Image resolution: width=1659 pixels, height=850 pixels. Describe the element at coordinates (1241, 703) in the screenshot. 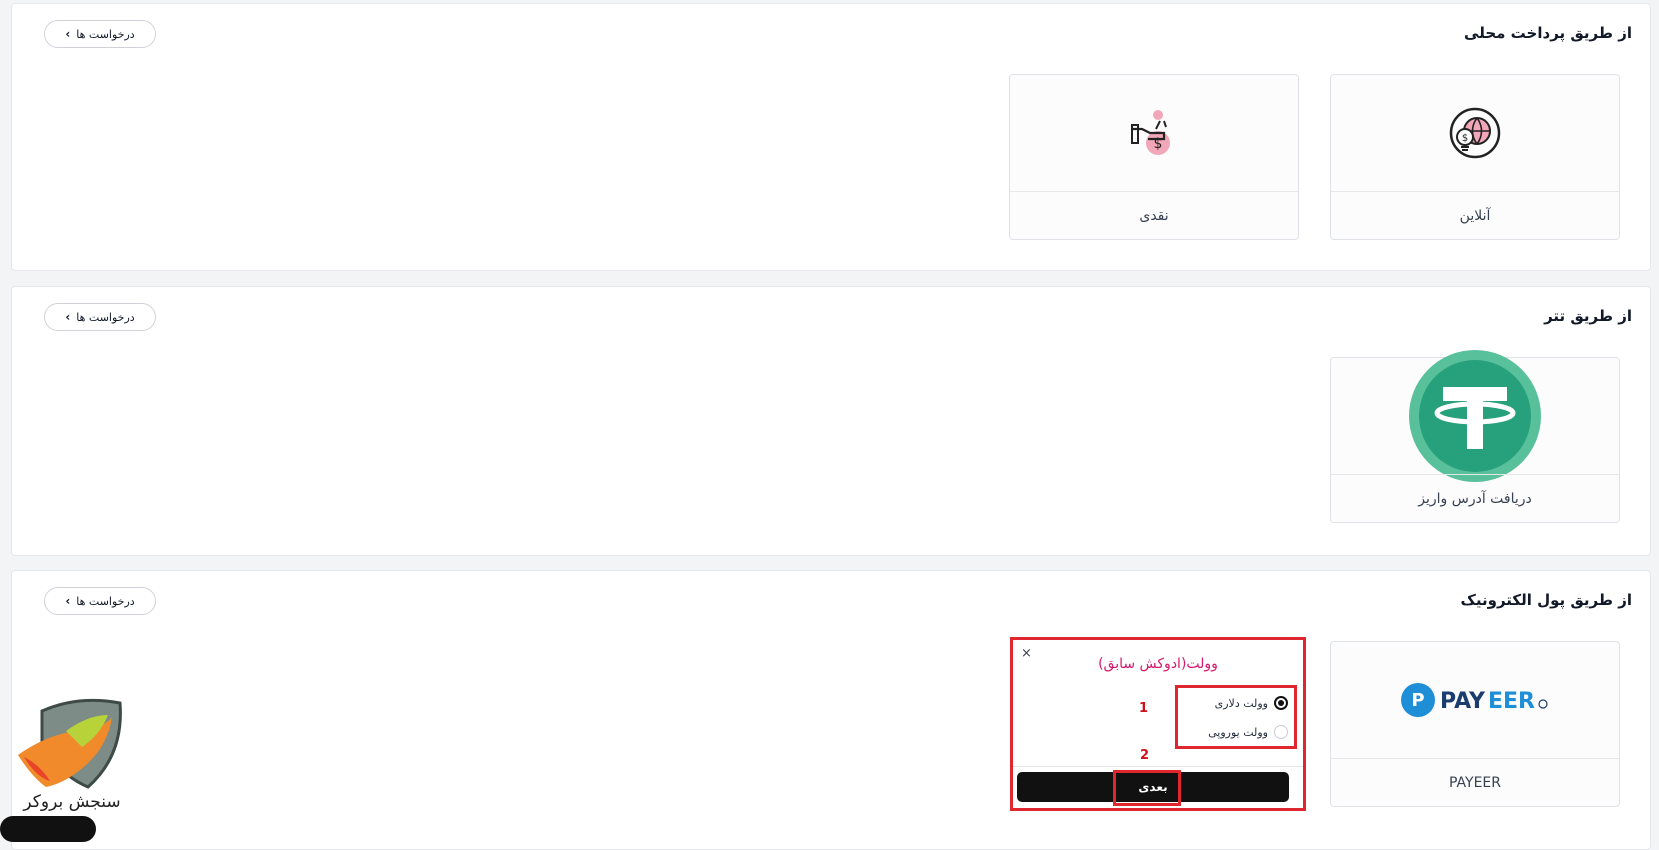

I see `radio-label: وولت دلاری` at that location.